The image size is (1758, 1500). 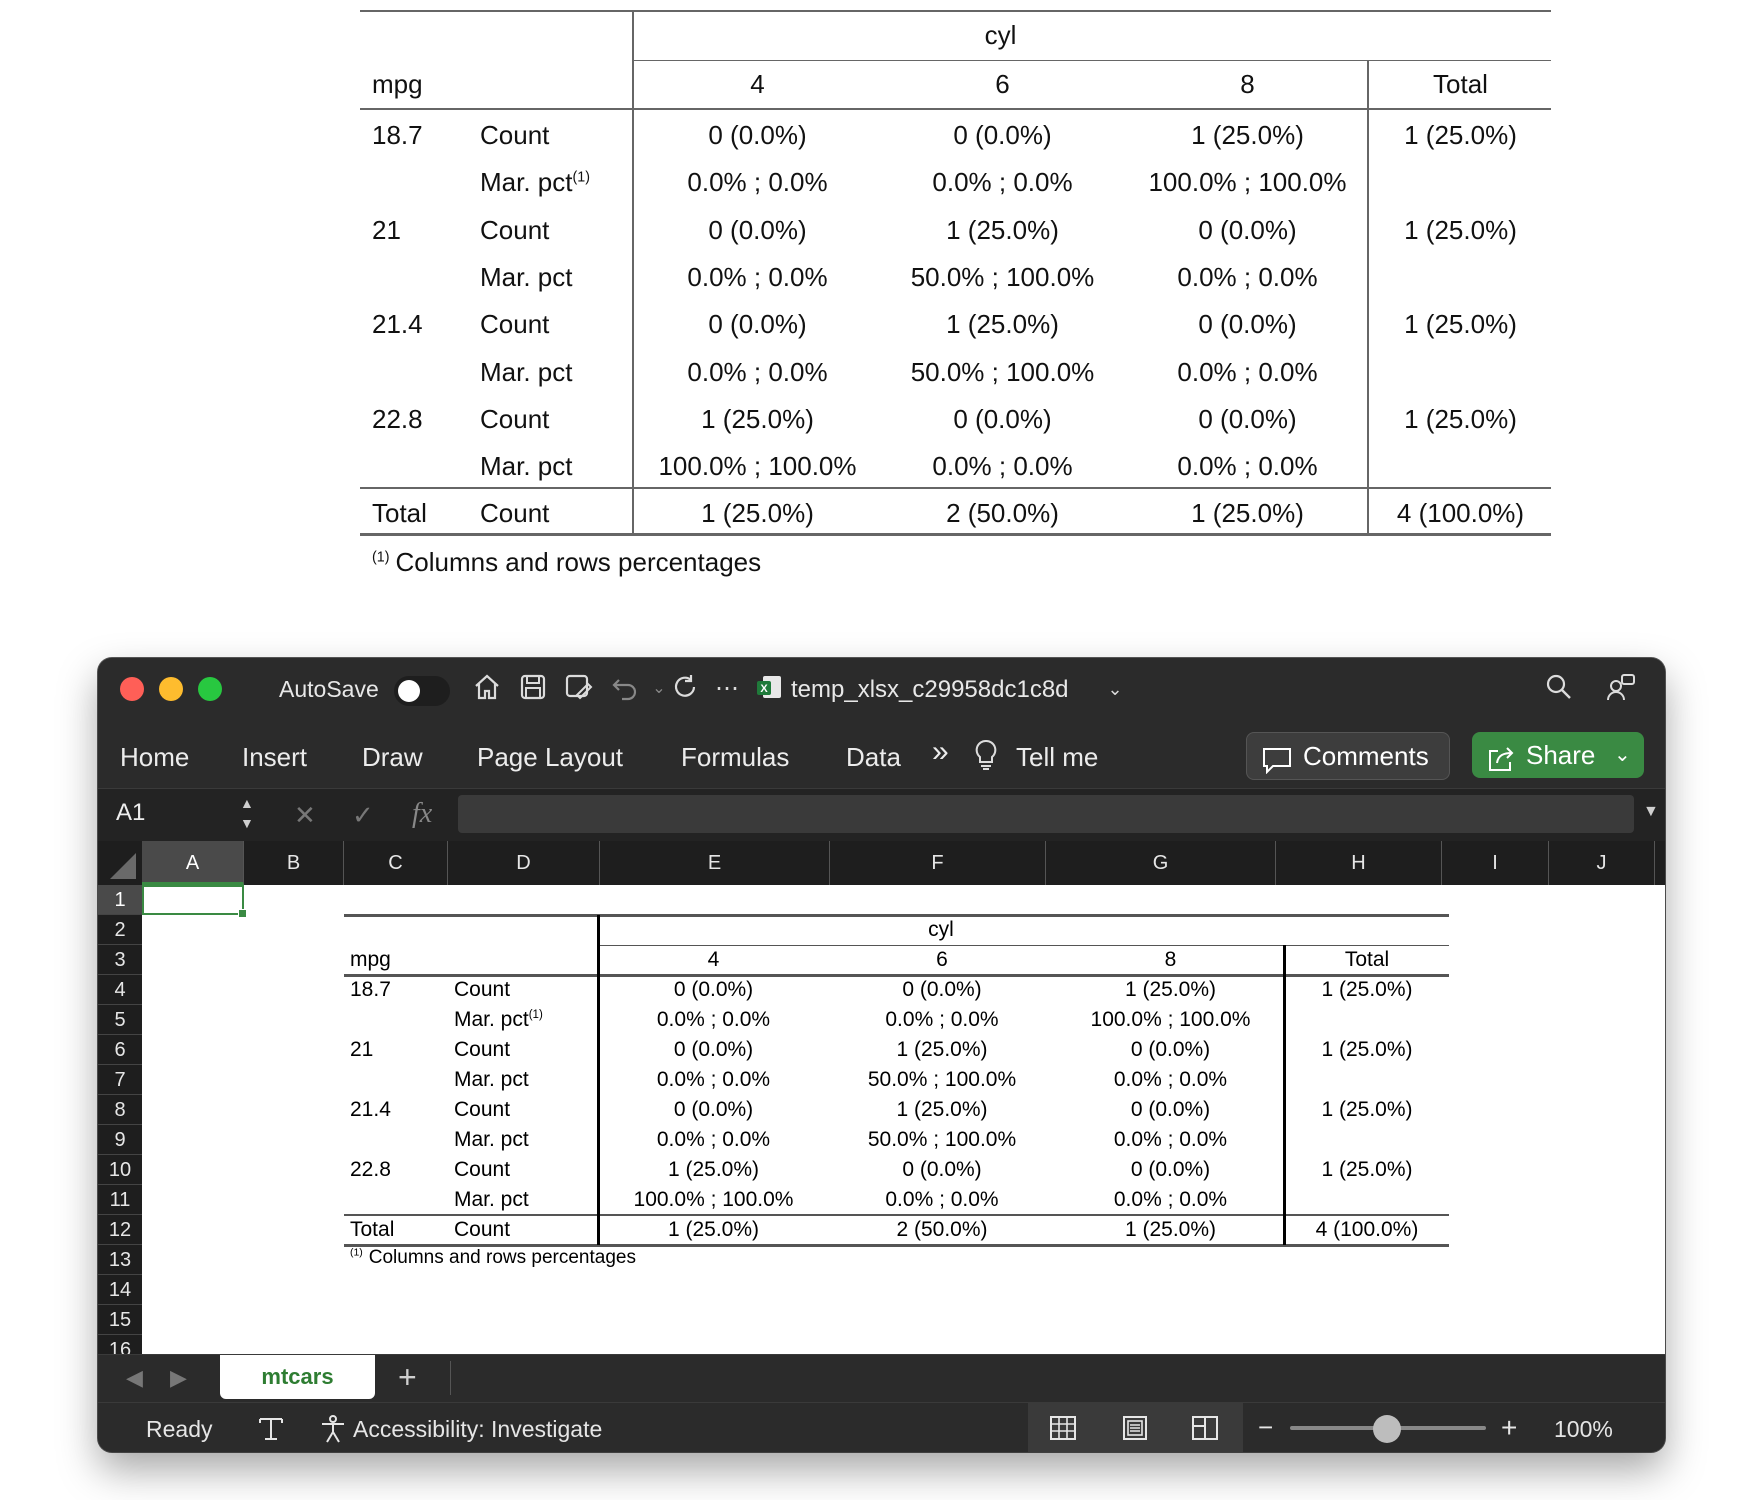 What do you see at coordinates (1046, 814) in the screenshot?
I see `formula-input` at bounding box center [1046, 814].